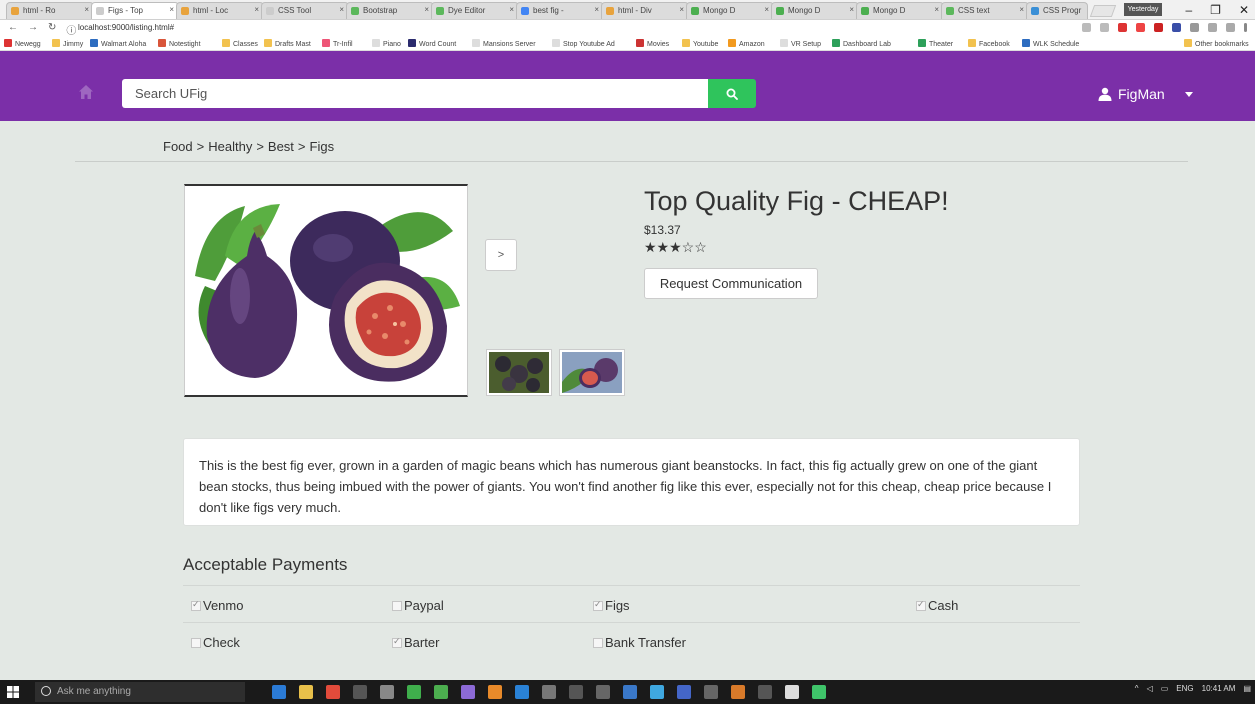 Image resolution: width=1255 pixels, height=704 pixels. Describe the element at coordinates (1219, 688) in the screenshot. I see `clock: 10:41 AM` at that location.